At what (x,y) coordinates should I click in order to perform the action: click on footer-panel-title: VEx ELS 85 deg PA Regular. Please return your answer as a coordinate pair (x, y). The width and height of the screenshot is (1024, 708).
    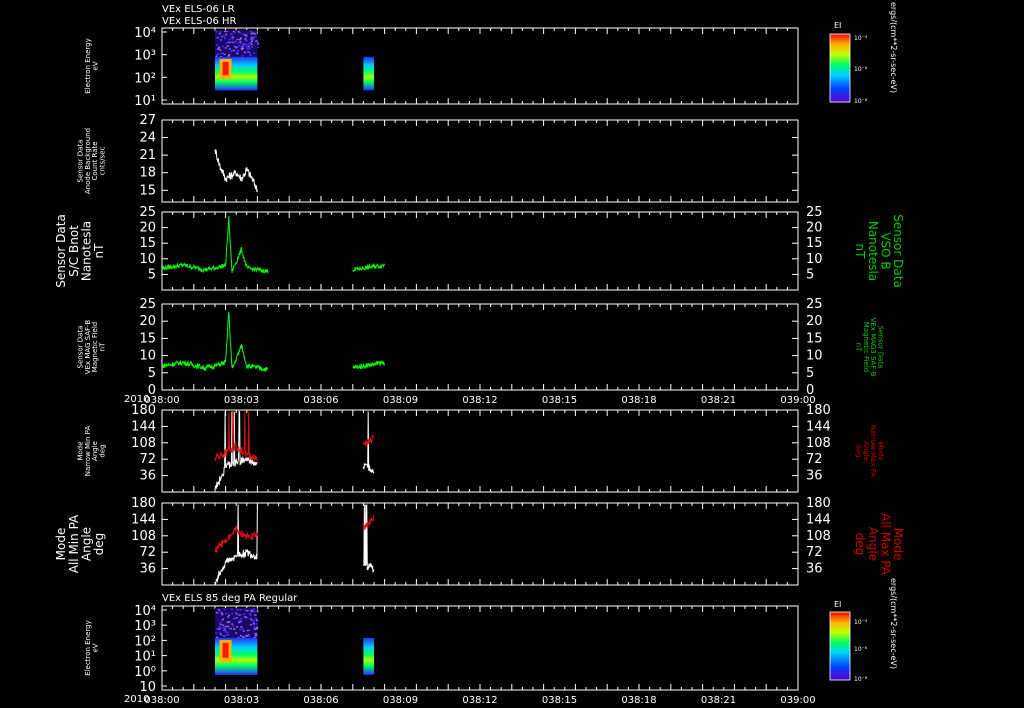
    Looking at the image, I should click on (230, 598).